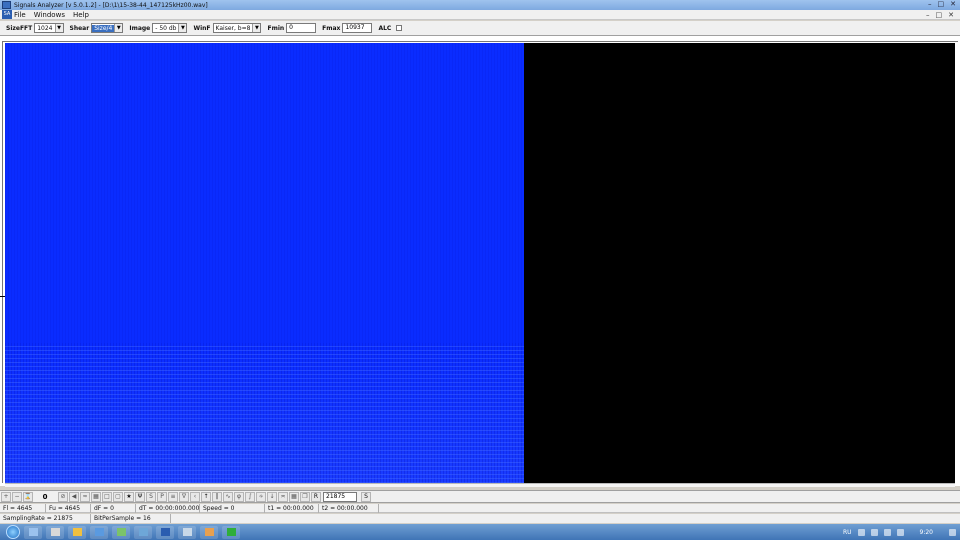  Describe the element at coordinates (951, 15) in the screenshot. I see `child-close-button: ✕` at that location.